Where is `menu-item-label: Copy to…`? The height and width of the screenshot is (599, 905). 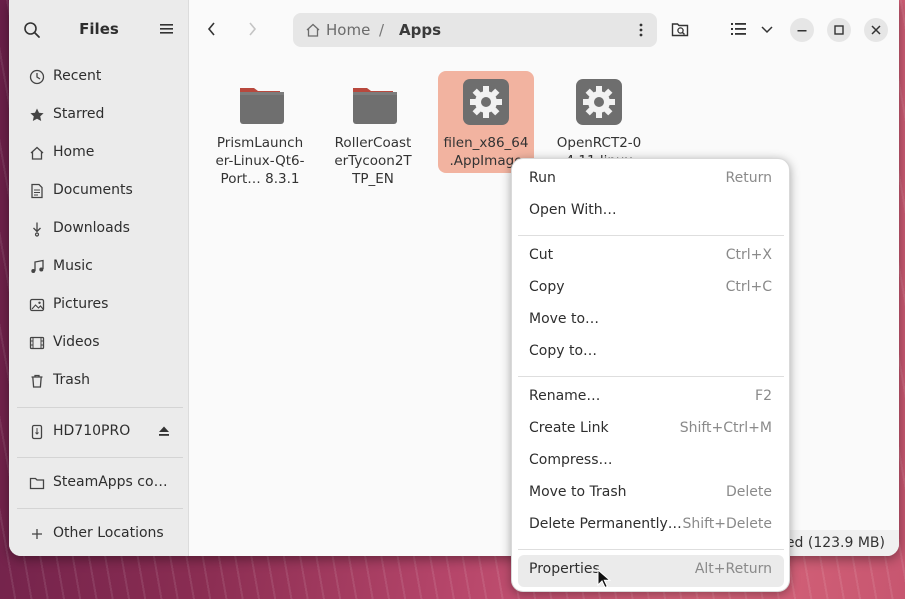
menu-item-label: Copy to… is located at coordinates (563, 351).